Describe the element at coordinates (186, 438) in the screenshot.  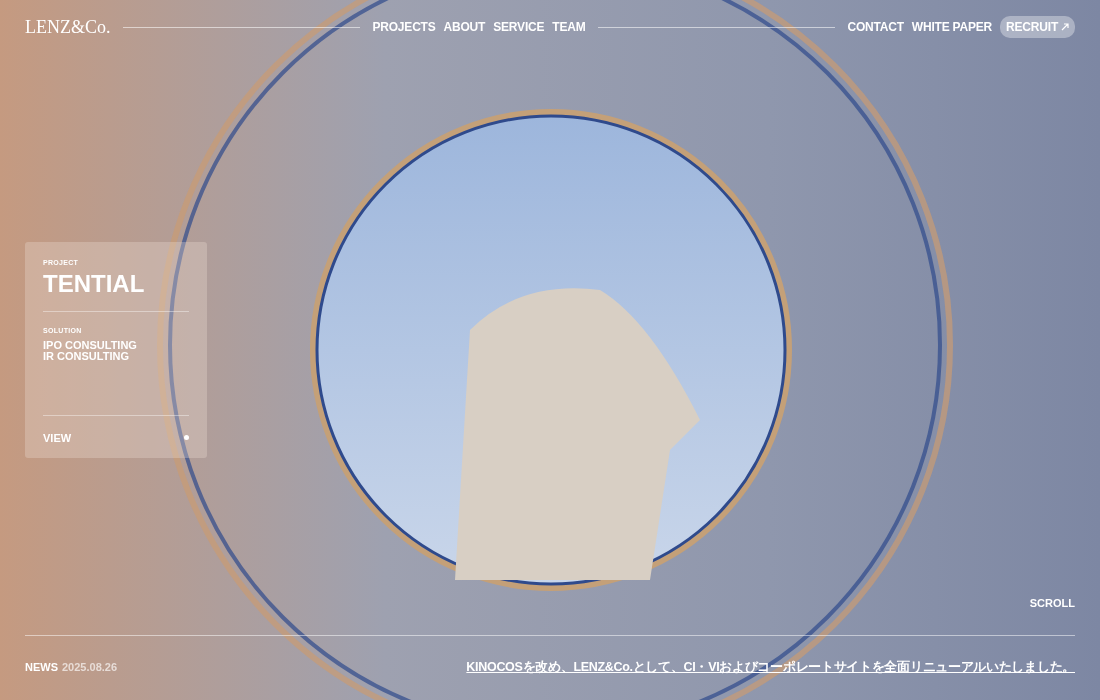
I see `dot-icon` at that location.